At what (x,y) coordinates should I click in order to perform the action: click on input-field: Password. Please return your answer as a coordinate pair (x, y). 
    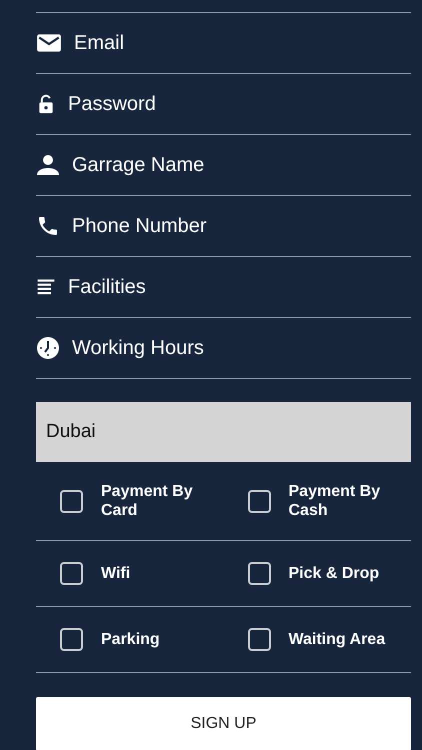
    Looking at the image, I should click on (239, 104).